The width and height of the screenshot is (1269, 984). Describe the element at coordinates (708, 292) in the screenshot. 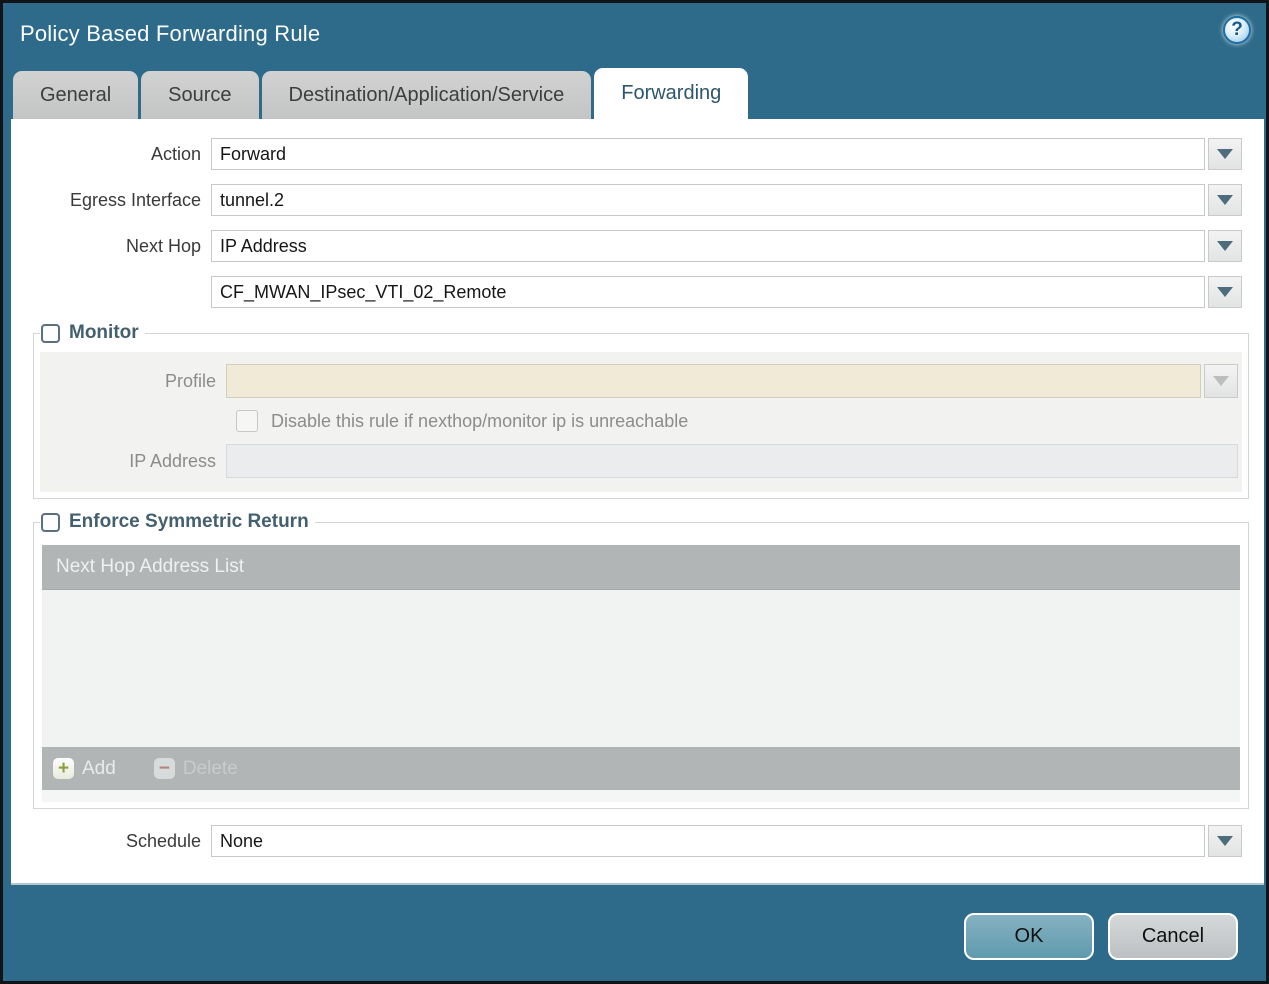

I see `next-hop-address-input` at that location.